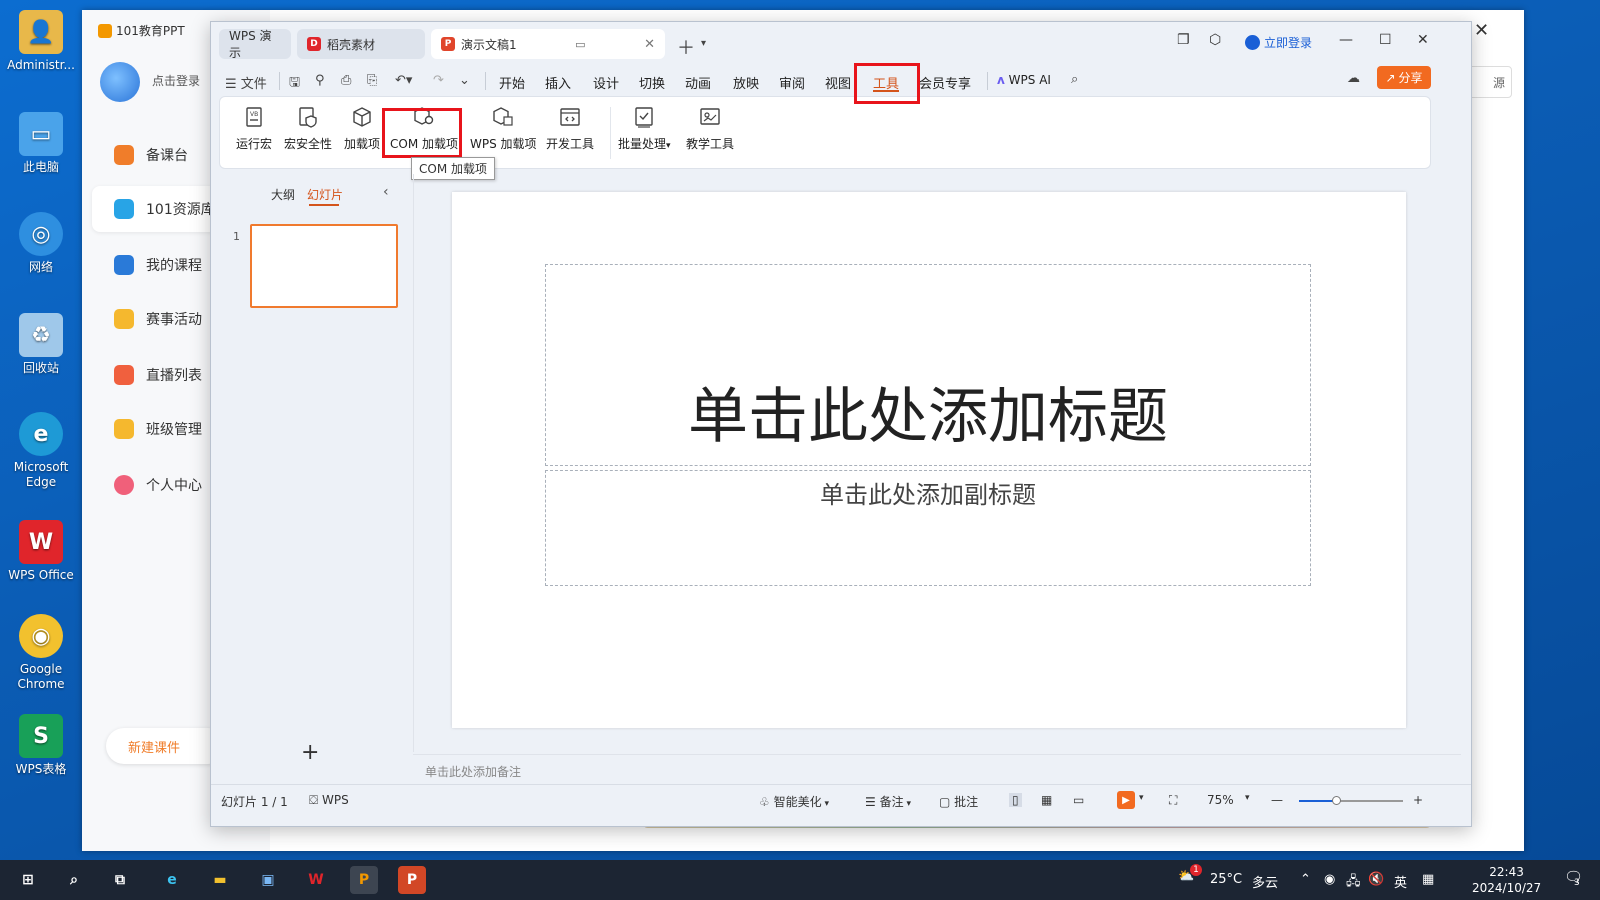 The height and width of the screenshot is (900, 1600). What do you see at coordinates (1353, 78) in the screenshot?
I see `cloud-upload-icon: ☁` at bounding box center [1353, 78].